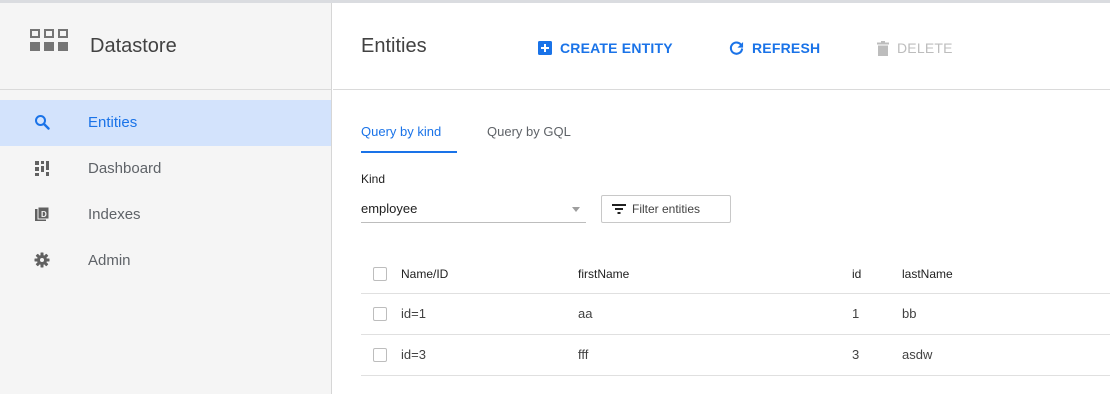 The width and height of the screenshot is (1110, 394). I want to click on column-header-firstname: firstName, so click(715, 274).